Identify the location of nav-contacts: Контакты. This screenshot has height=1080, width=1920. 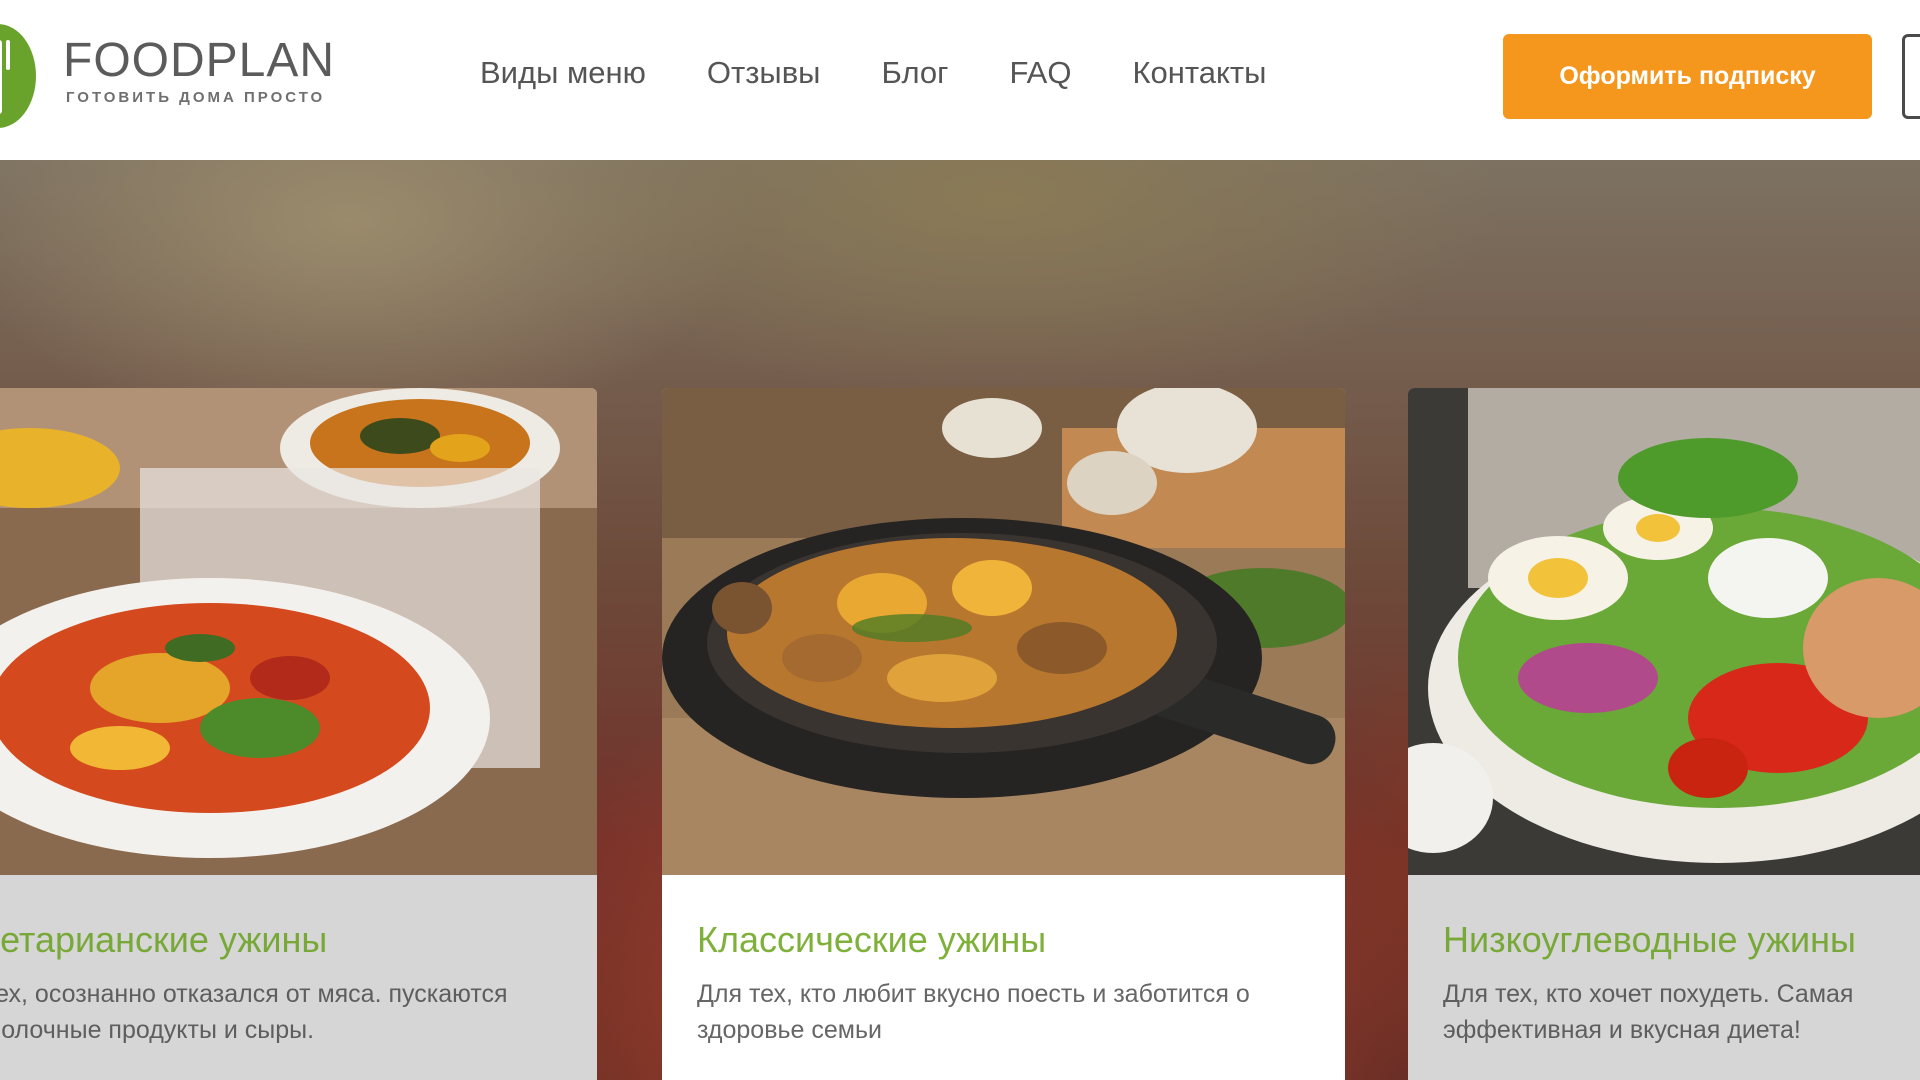
(1199, 73).